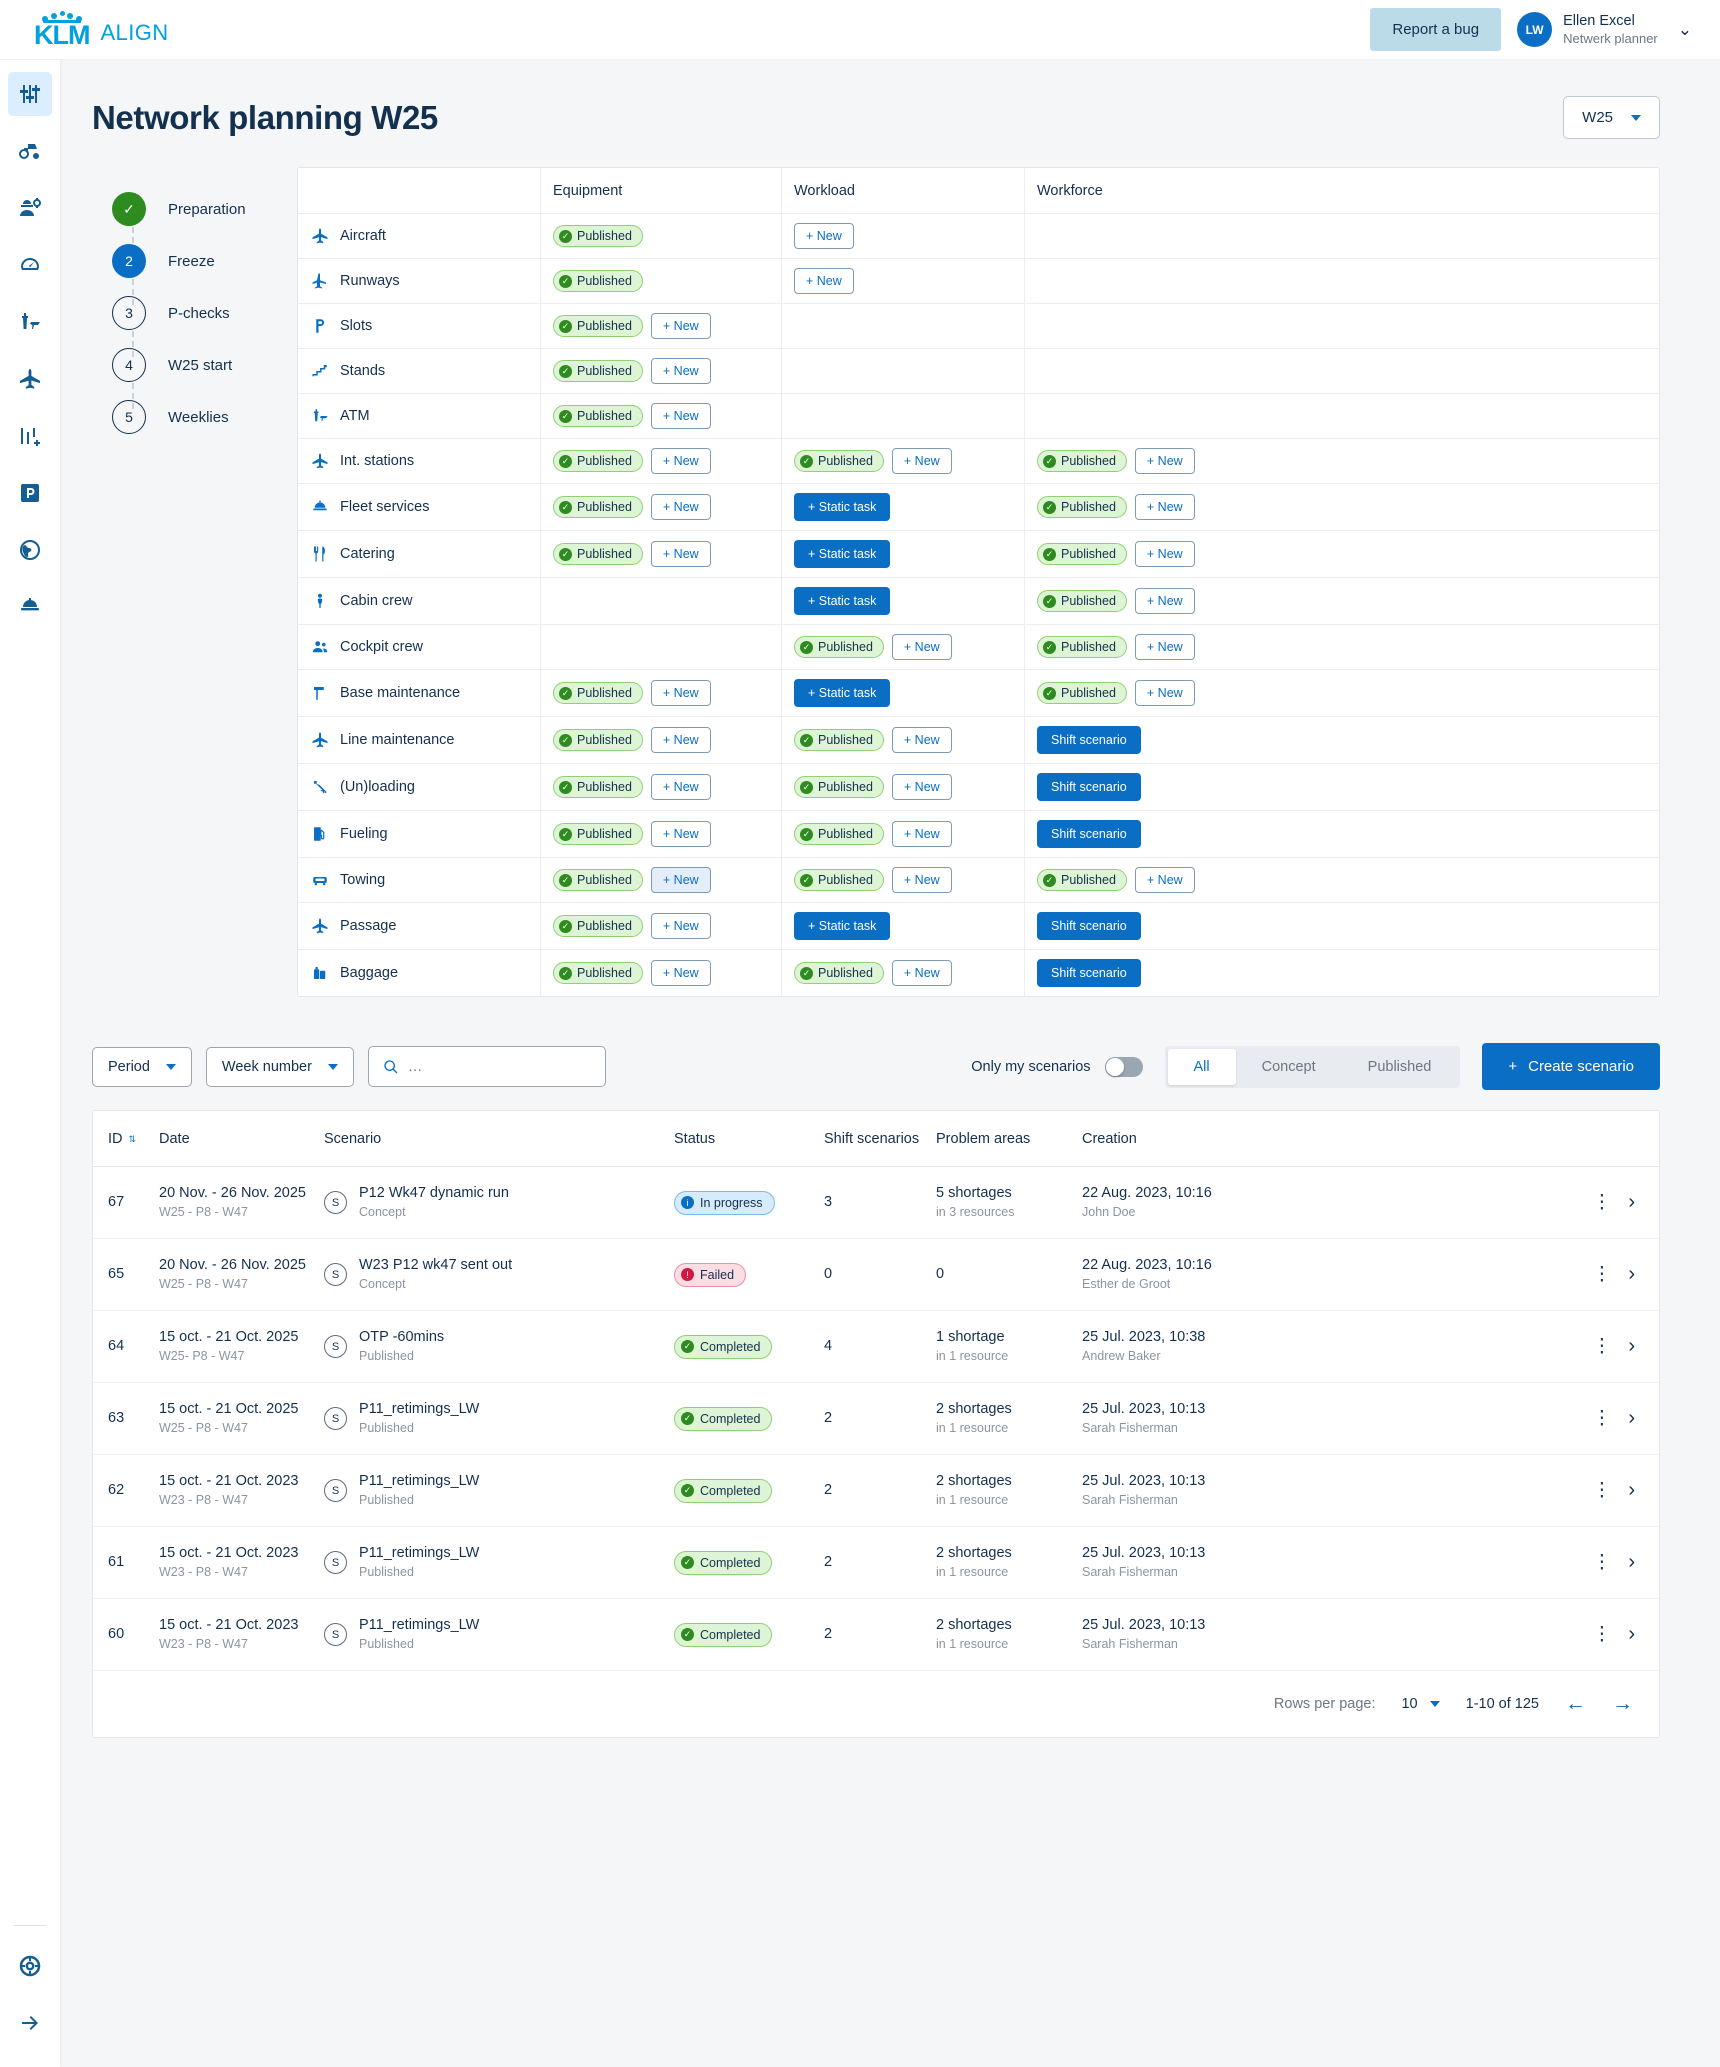 This screenshot has width=1720, height=2067. What do you see at coordinates (30, 265) in the screenshot?
I see `sidebar-item-performance` at bounding box center [30, 265].